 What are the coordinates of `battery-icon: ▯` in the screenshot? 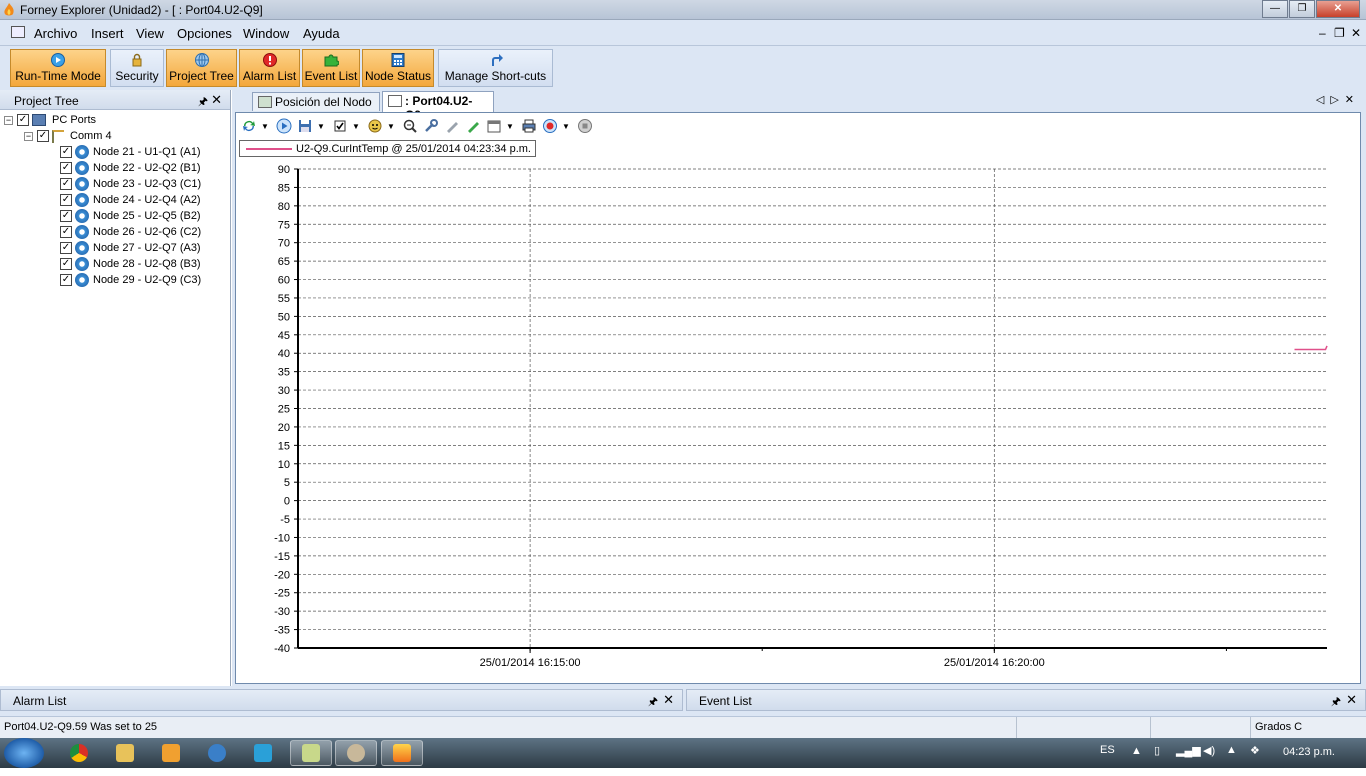 It's located at (1157, 759).